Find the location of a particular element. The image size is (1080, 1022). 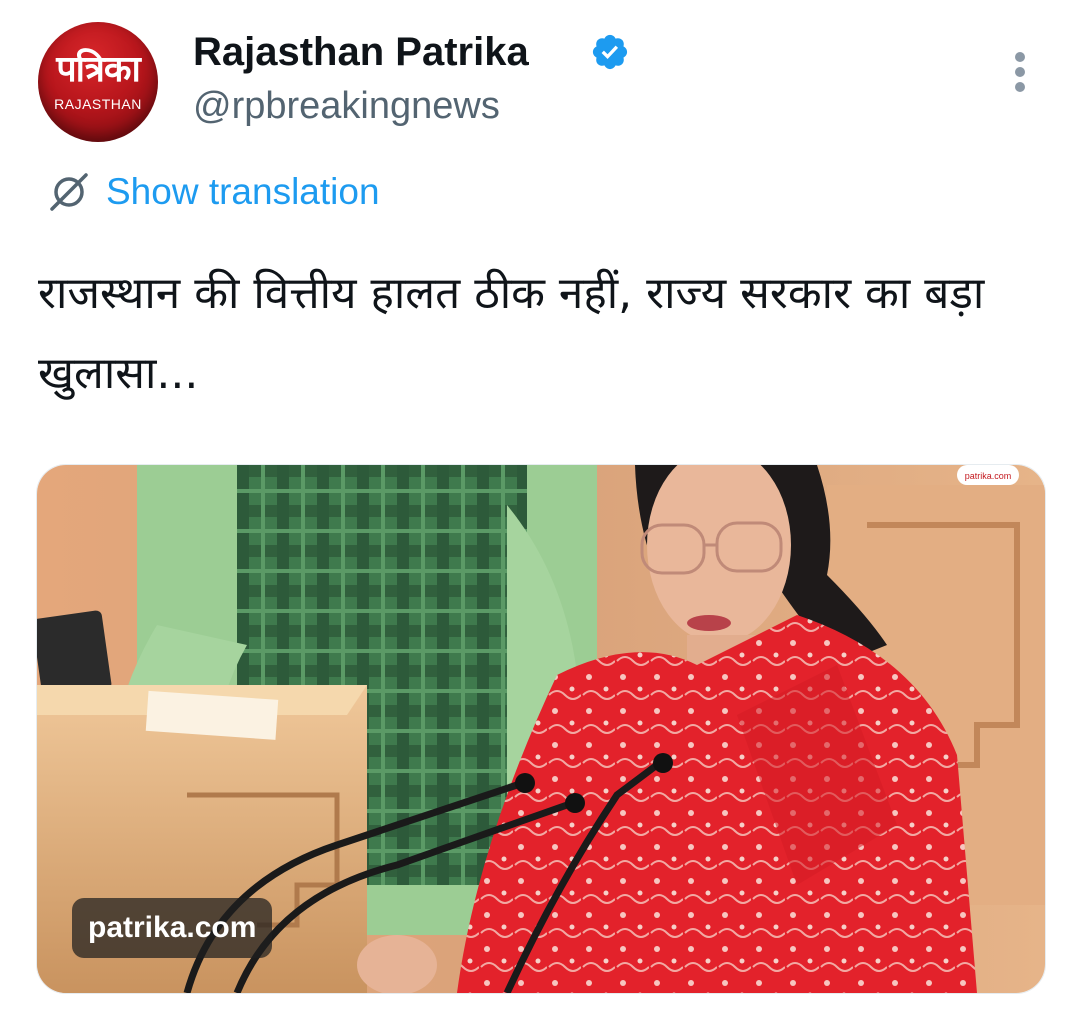

globe-translate-icon is located at coordinates (69, 192).